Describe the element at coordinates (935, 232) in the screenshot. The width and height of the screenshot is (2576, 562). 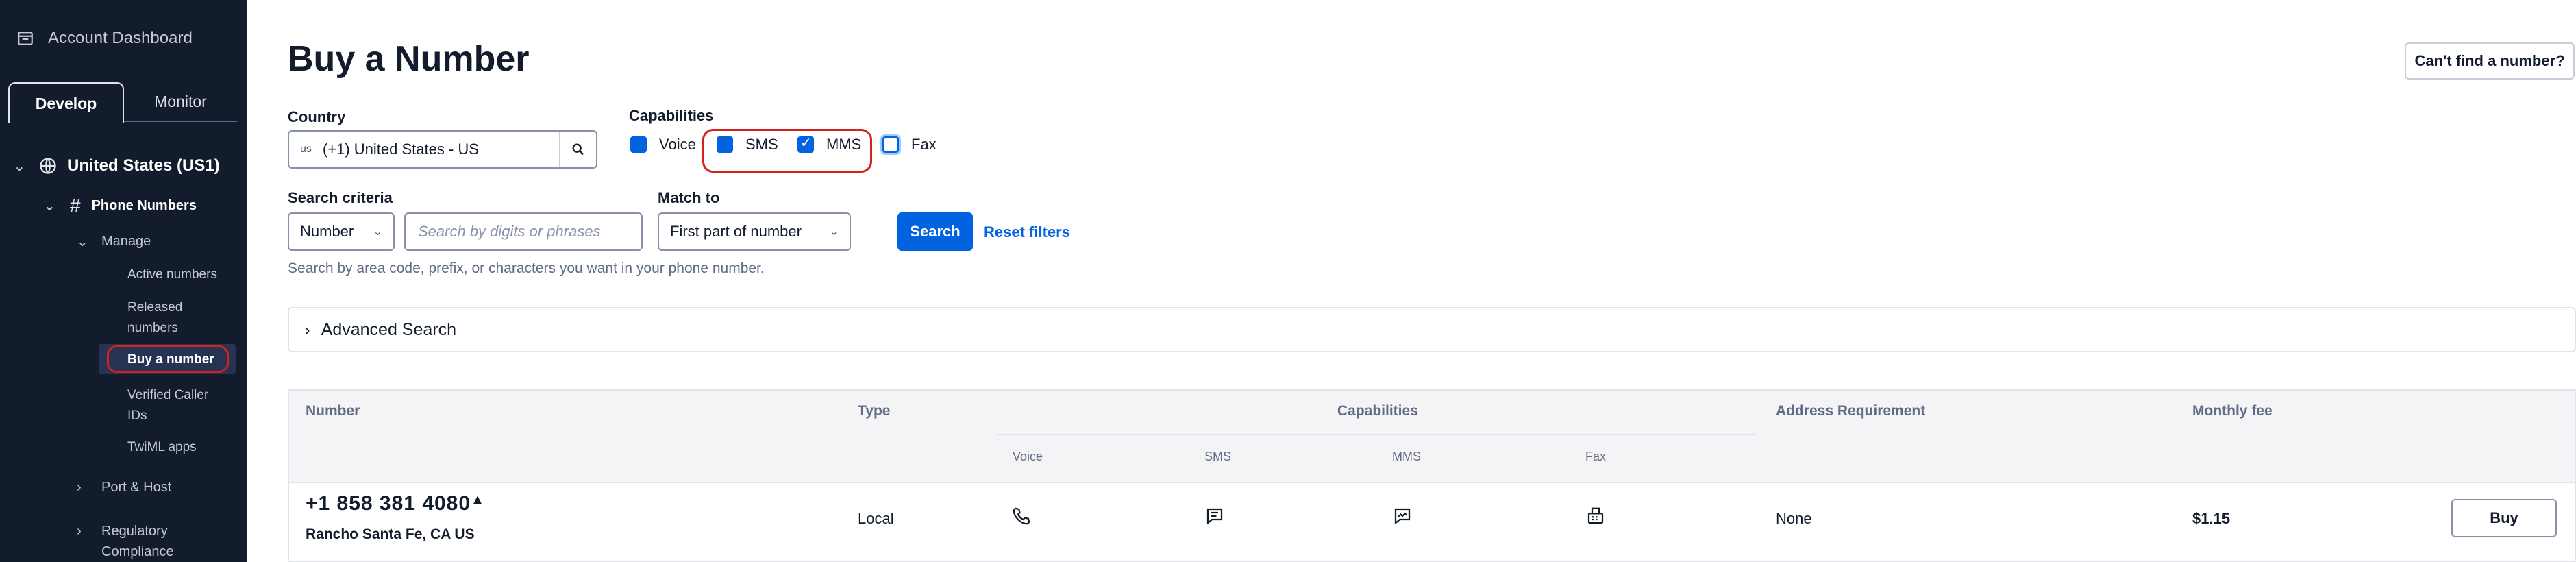
I see `search-button: Search` at that location.